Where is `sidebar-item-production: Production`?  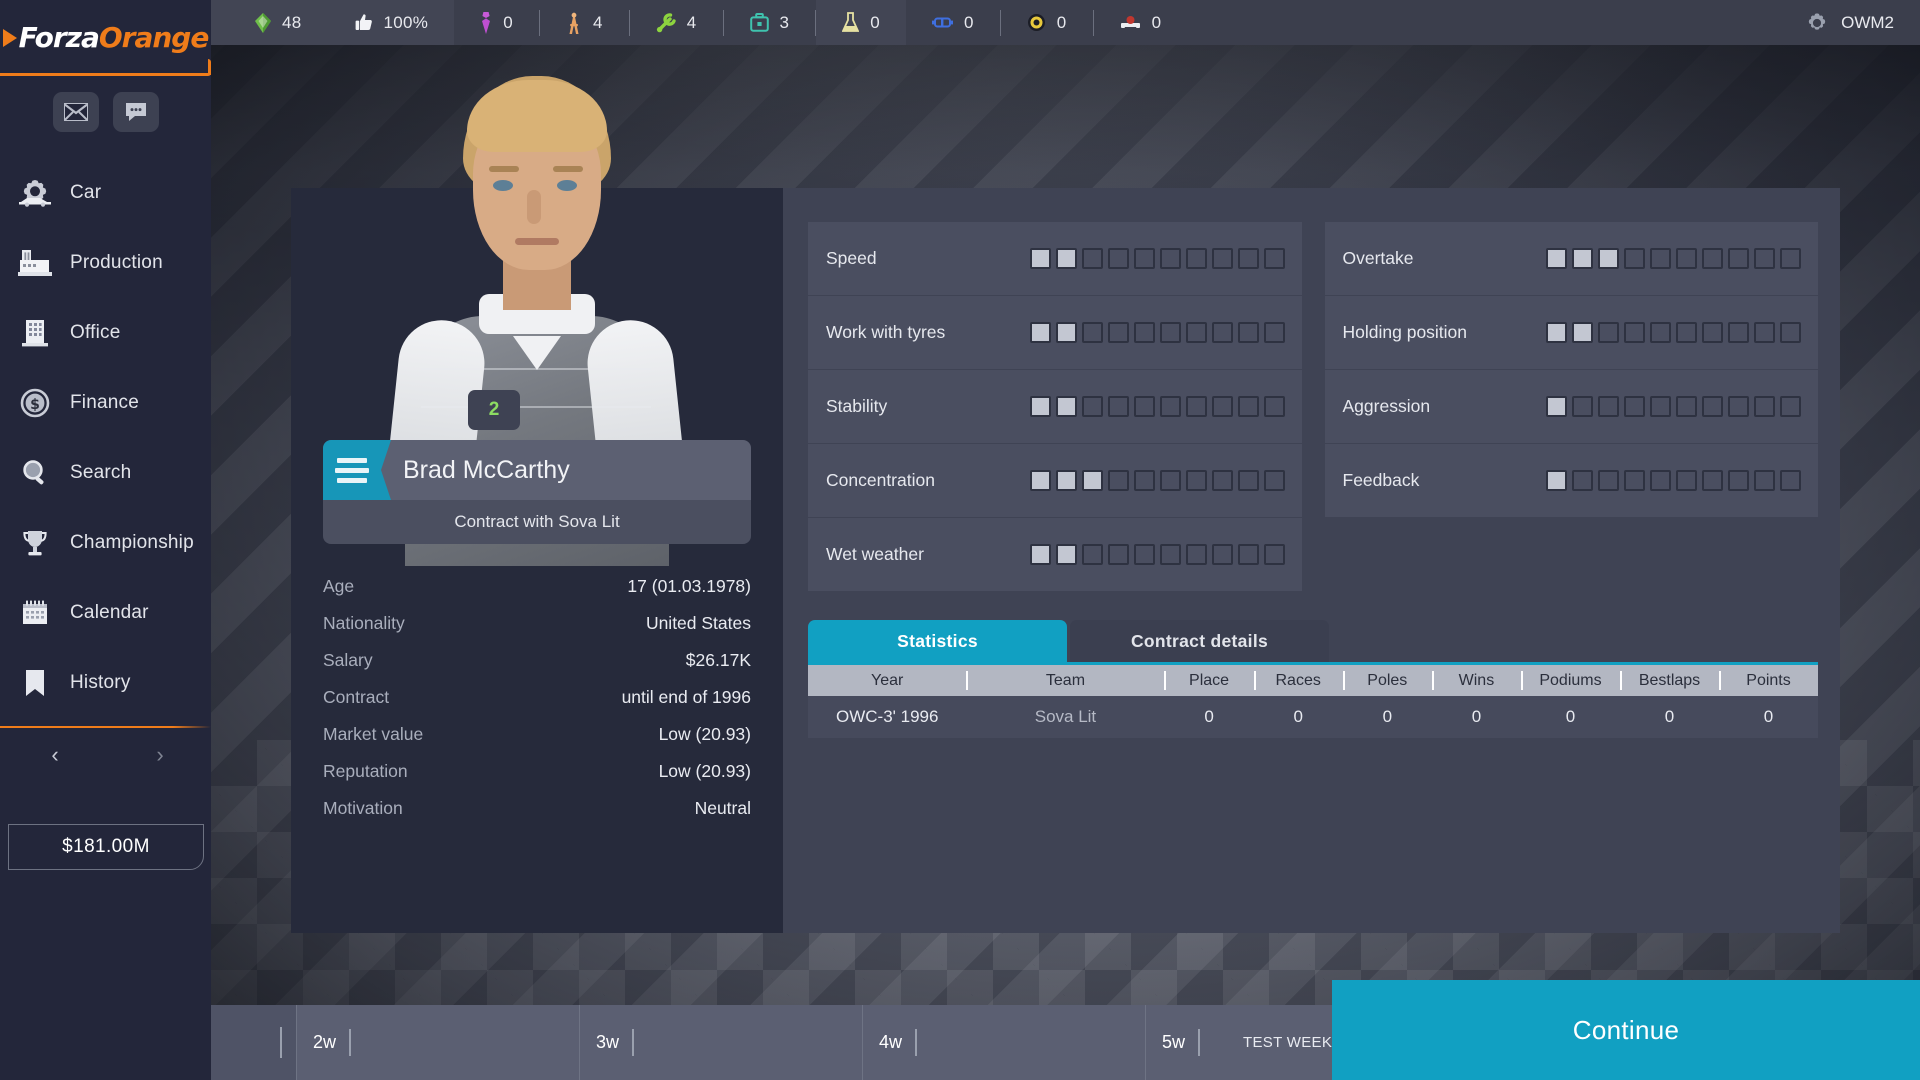
sidebar-item-production: Production is located at coordinates (105, 263).